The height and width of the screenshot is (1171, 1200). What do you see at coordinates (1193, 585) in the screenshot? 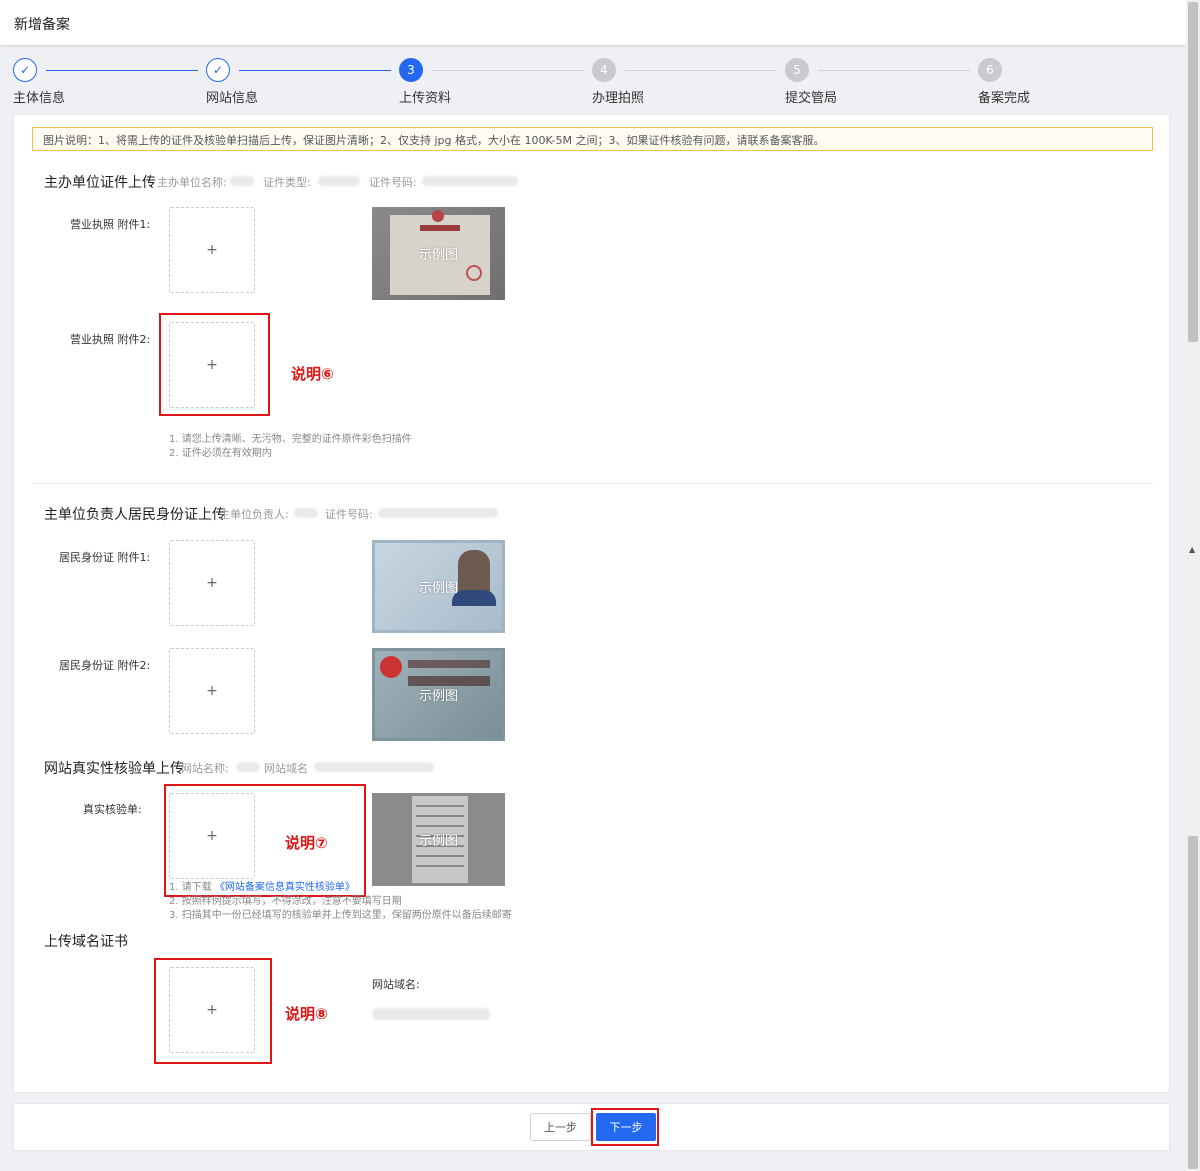
I see `vertical-scrollbar: ▲` at bounding box center [1193, 585].